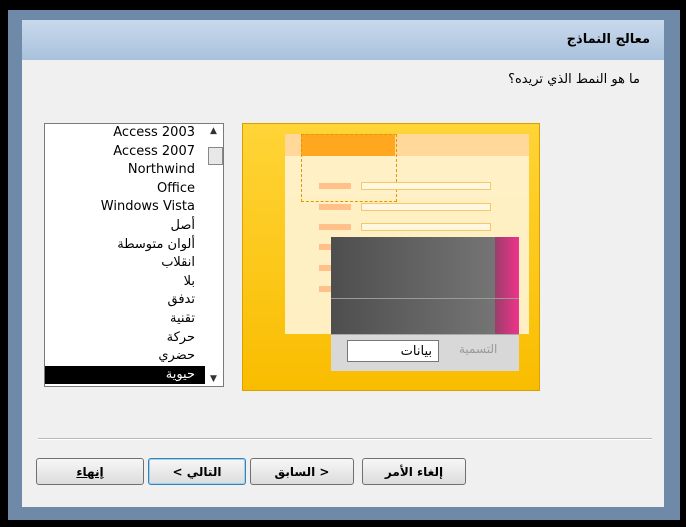 This screenshot has height=527, width=686. Describe the element at coordinates (393, 351) in the screenshot. I see `preview-value-box: بيانات` at that location.